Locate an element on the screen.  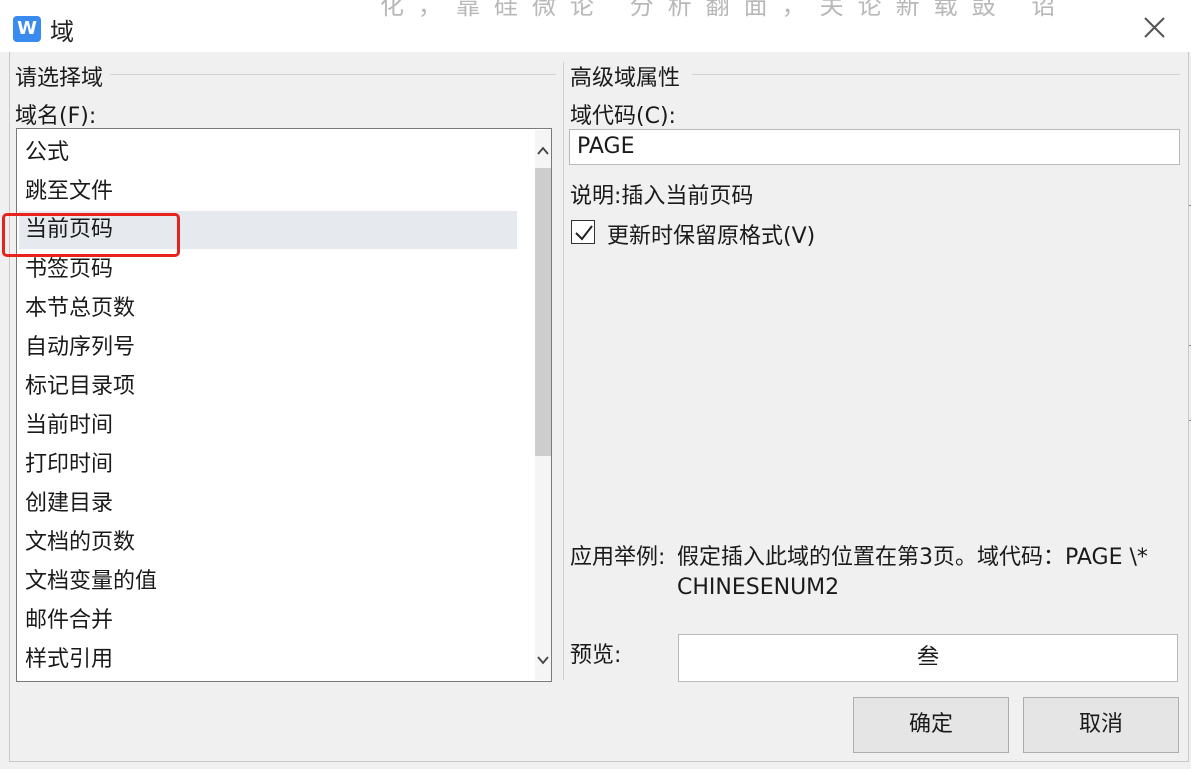
panel-divider is located at coordinates (563, 371).